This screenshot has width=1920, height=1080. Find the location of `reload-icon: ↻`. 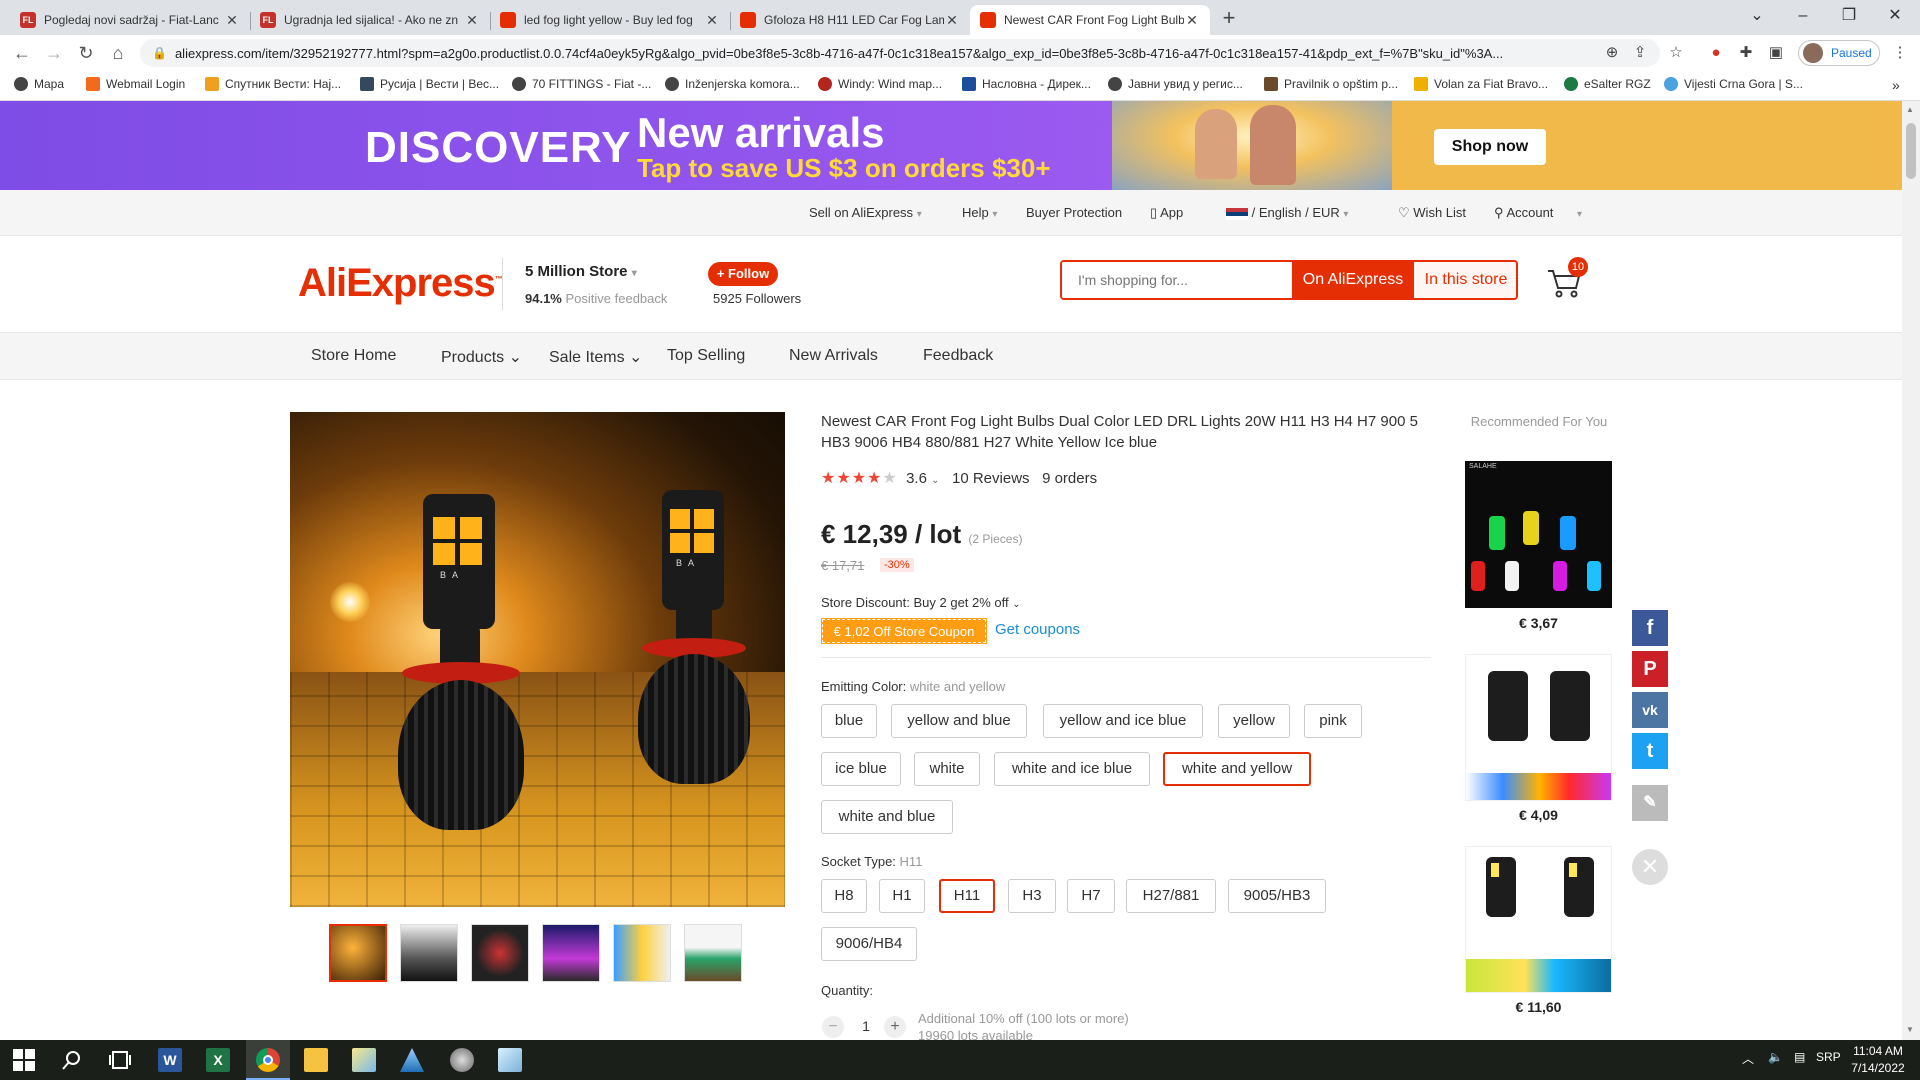

reload-icon: ↻ is located at coordinates (86, 53).